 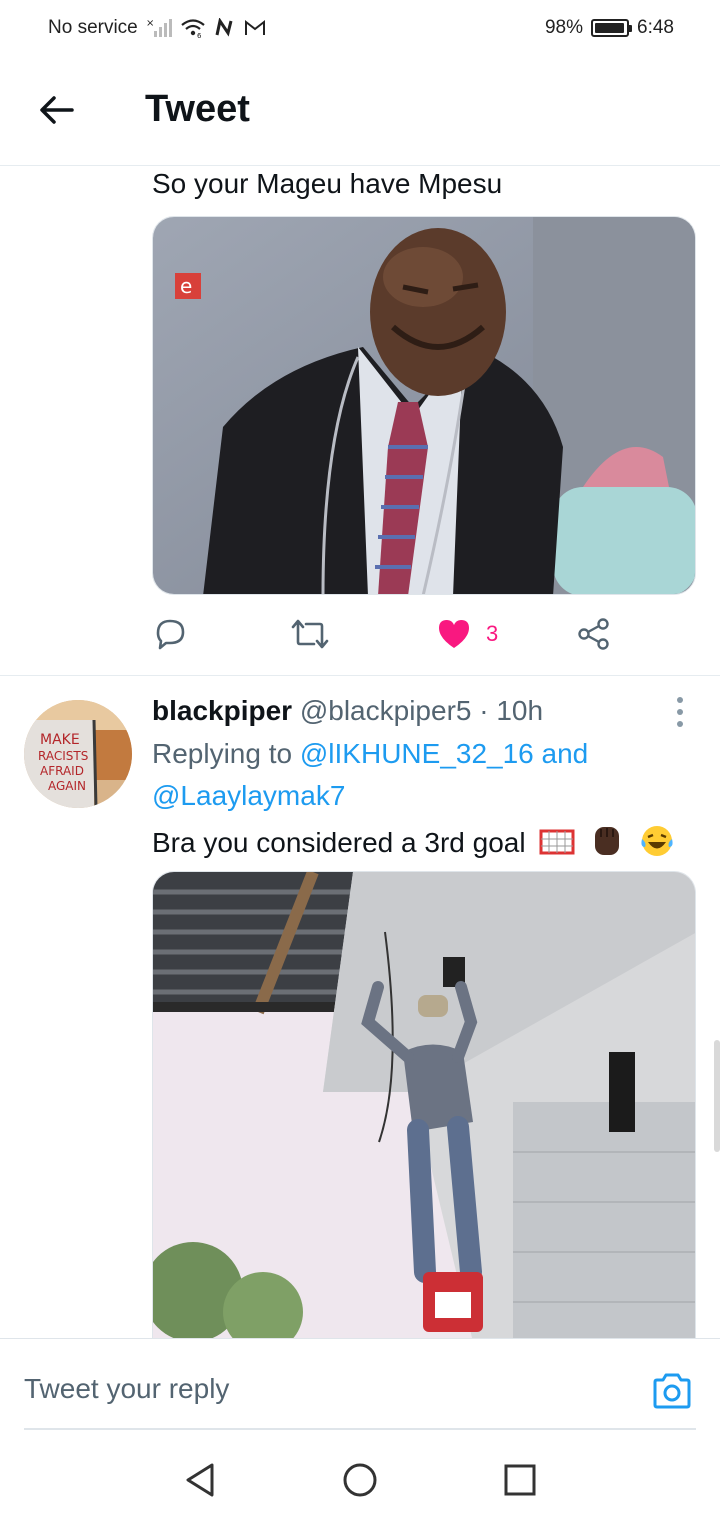 I want to click on heart-icon, so click(x=454, y=634).